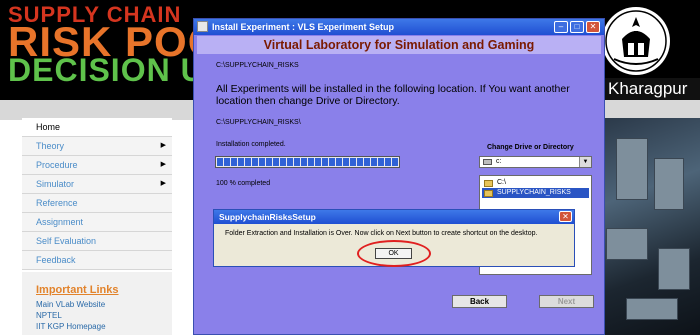 Image resolution: width=700 pixels, height=335 pixels. I want to click on dialog-close-button: ✕, so click(565, 216).